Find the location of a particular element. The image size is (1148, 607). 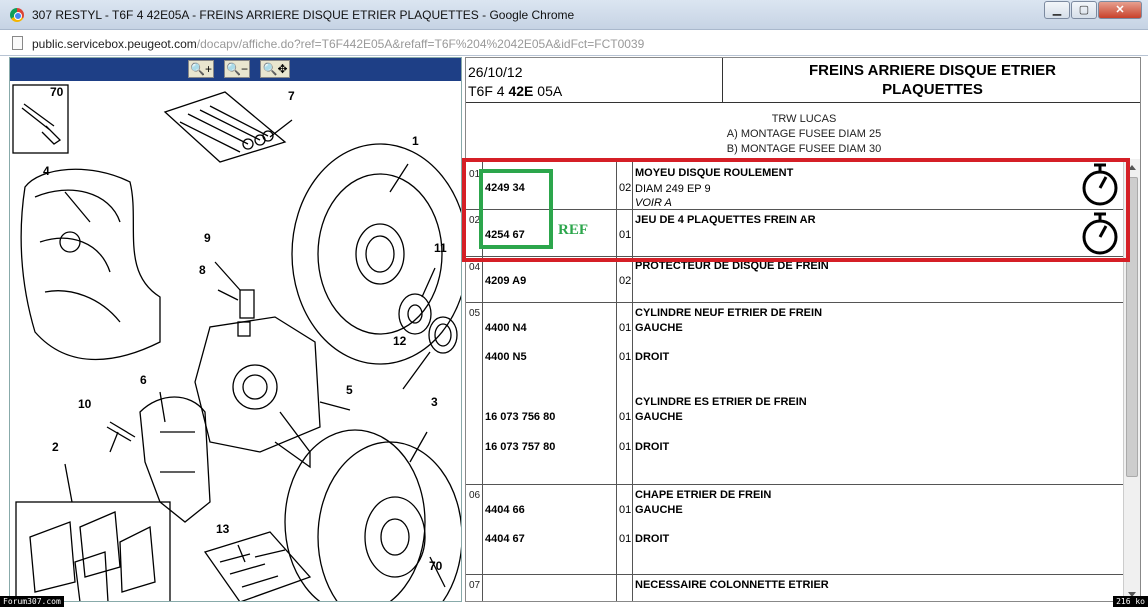

part-title: CHAPE ETRIER DE FREIN is located at coordinates (703, 495).